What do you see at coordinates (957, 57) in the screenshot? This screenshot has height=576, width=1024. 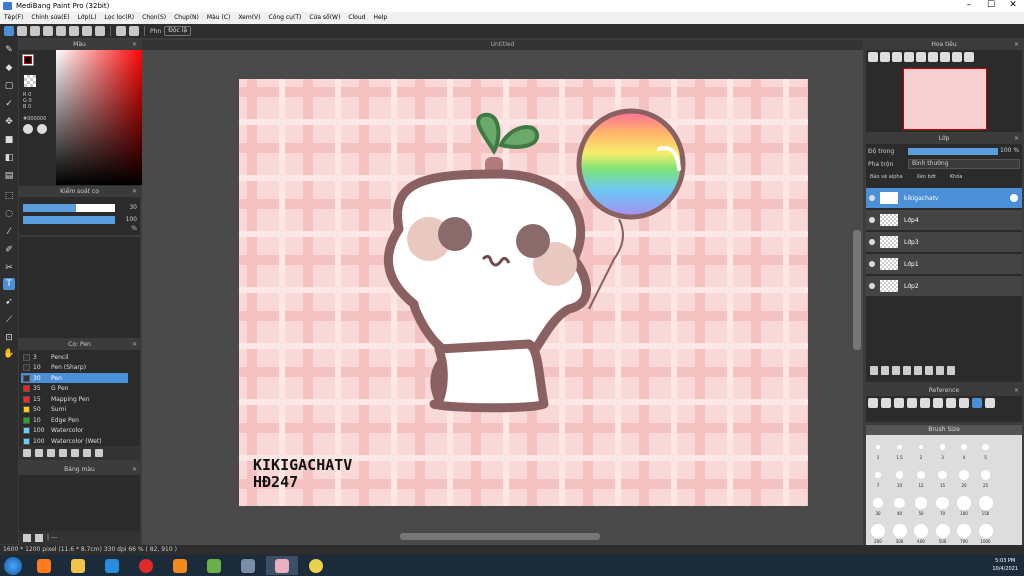 I see `flip-icon` at bounding box center [957, 57].